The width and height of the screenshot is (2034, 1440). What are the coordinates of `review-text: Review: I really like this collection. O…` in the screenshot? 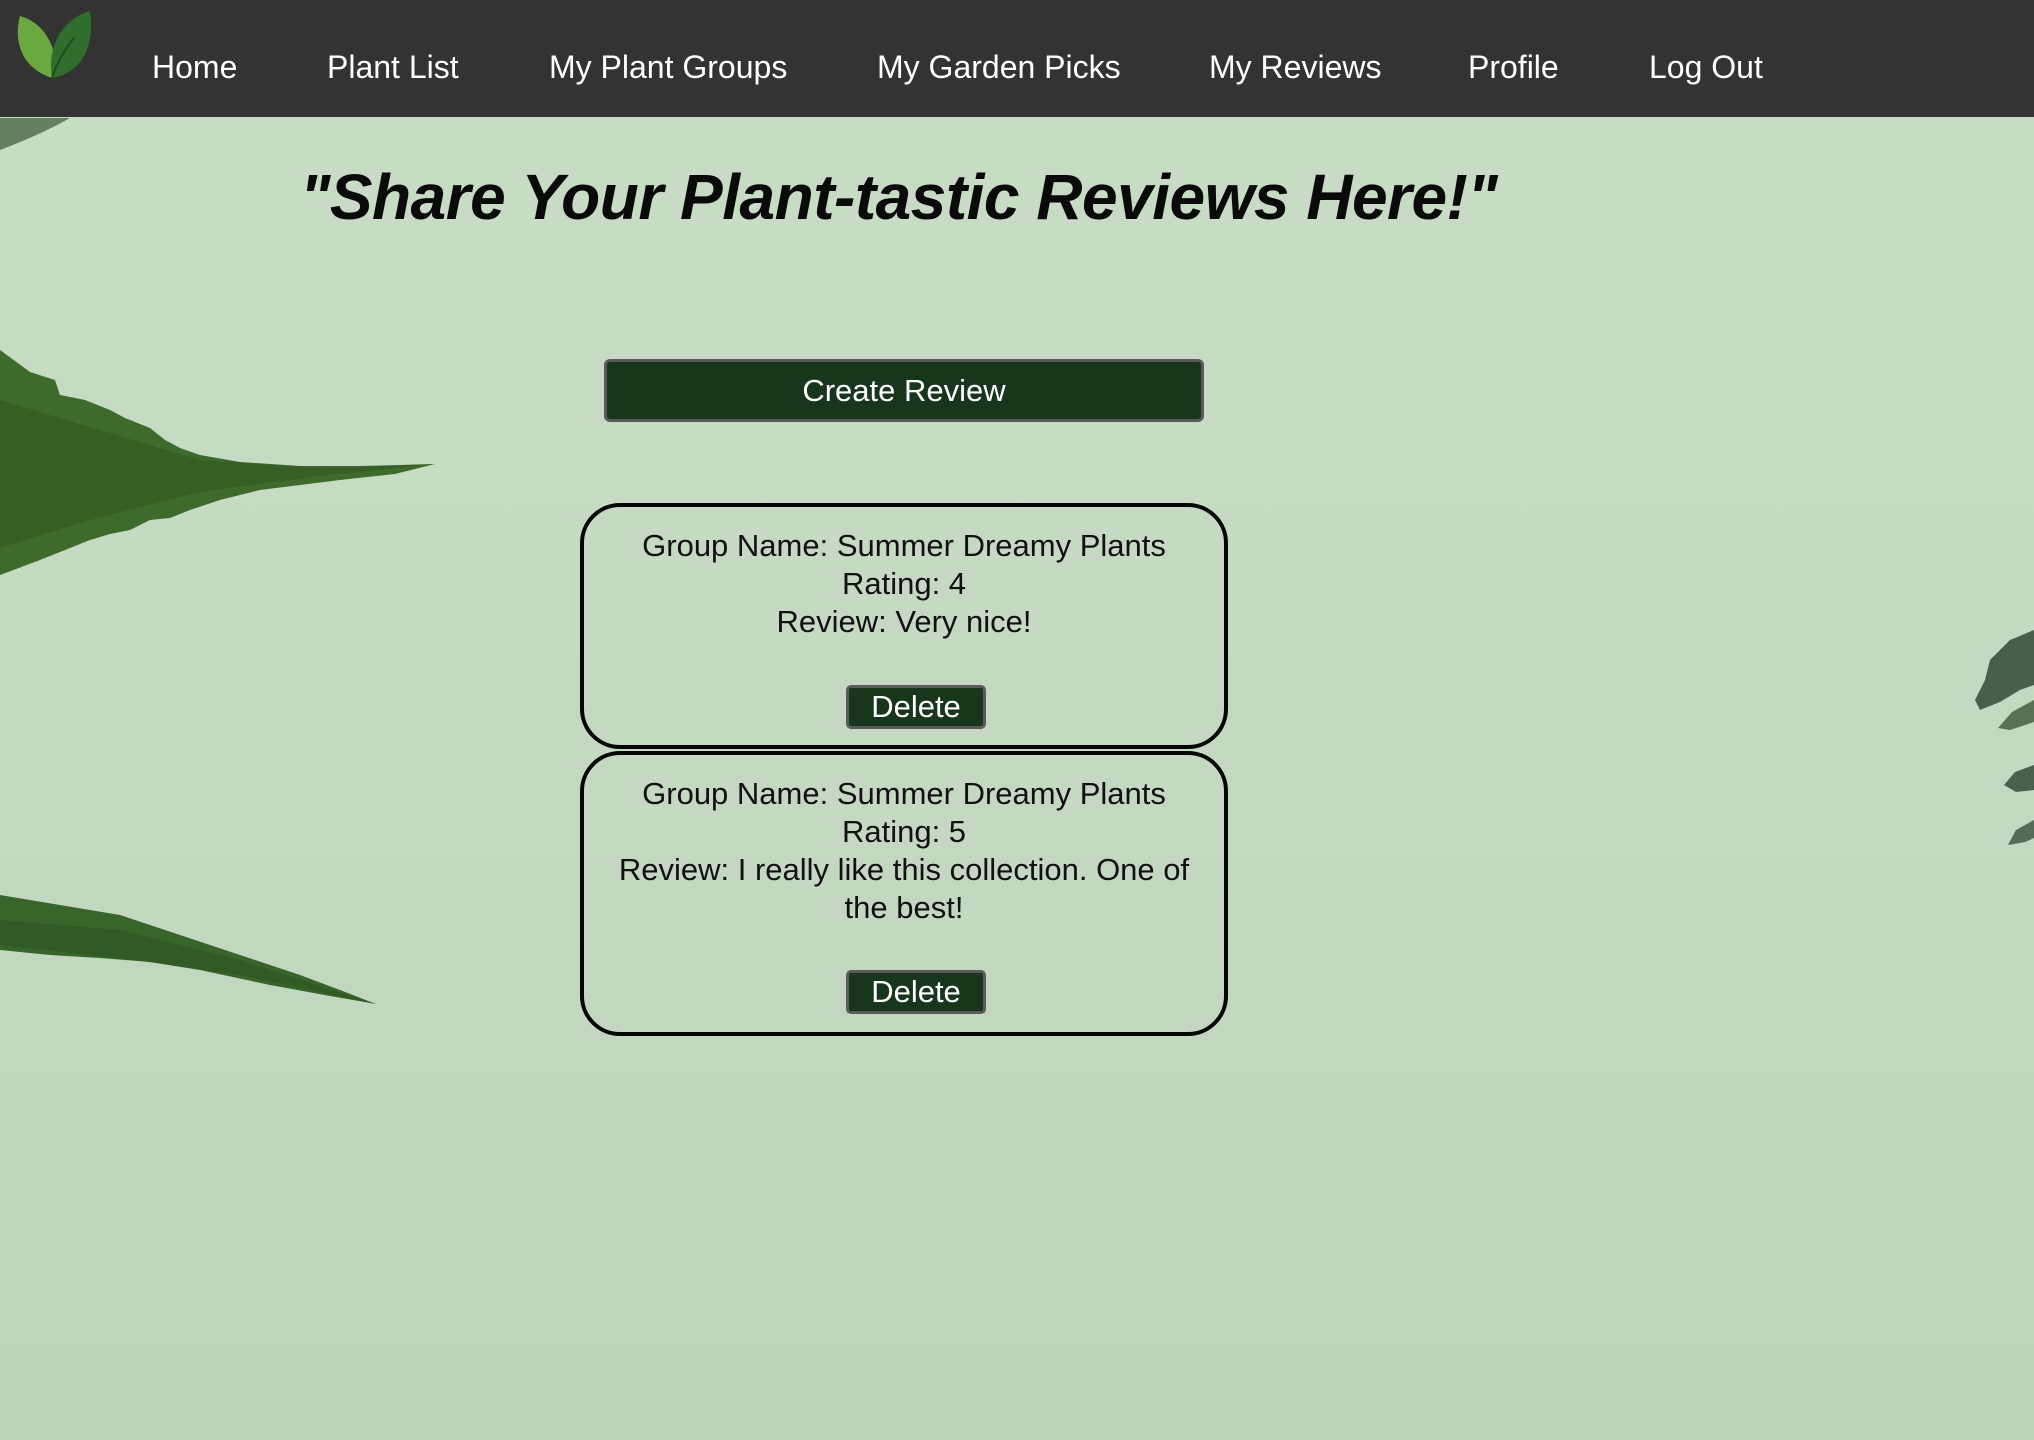 It's located at (904, 888).